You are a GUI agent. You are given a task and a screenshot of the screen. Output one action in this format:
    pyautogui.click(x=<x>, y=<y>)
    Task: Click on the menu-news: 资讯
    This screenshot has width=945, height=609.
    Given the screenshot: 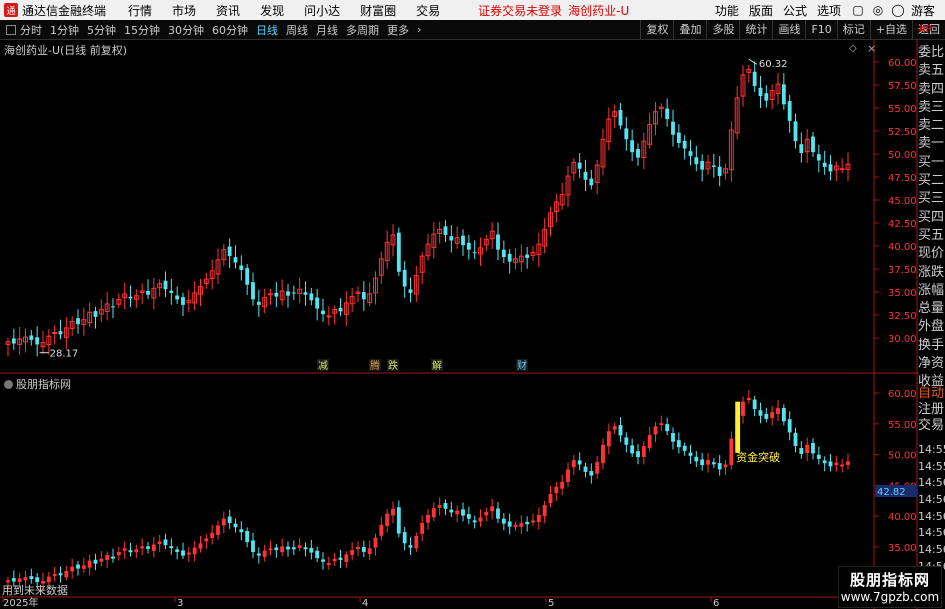 What is the action you would take?
    pyautogui.click(x=228, y=10)
    